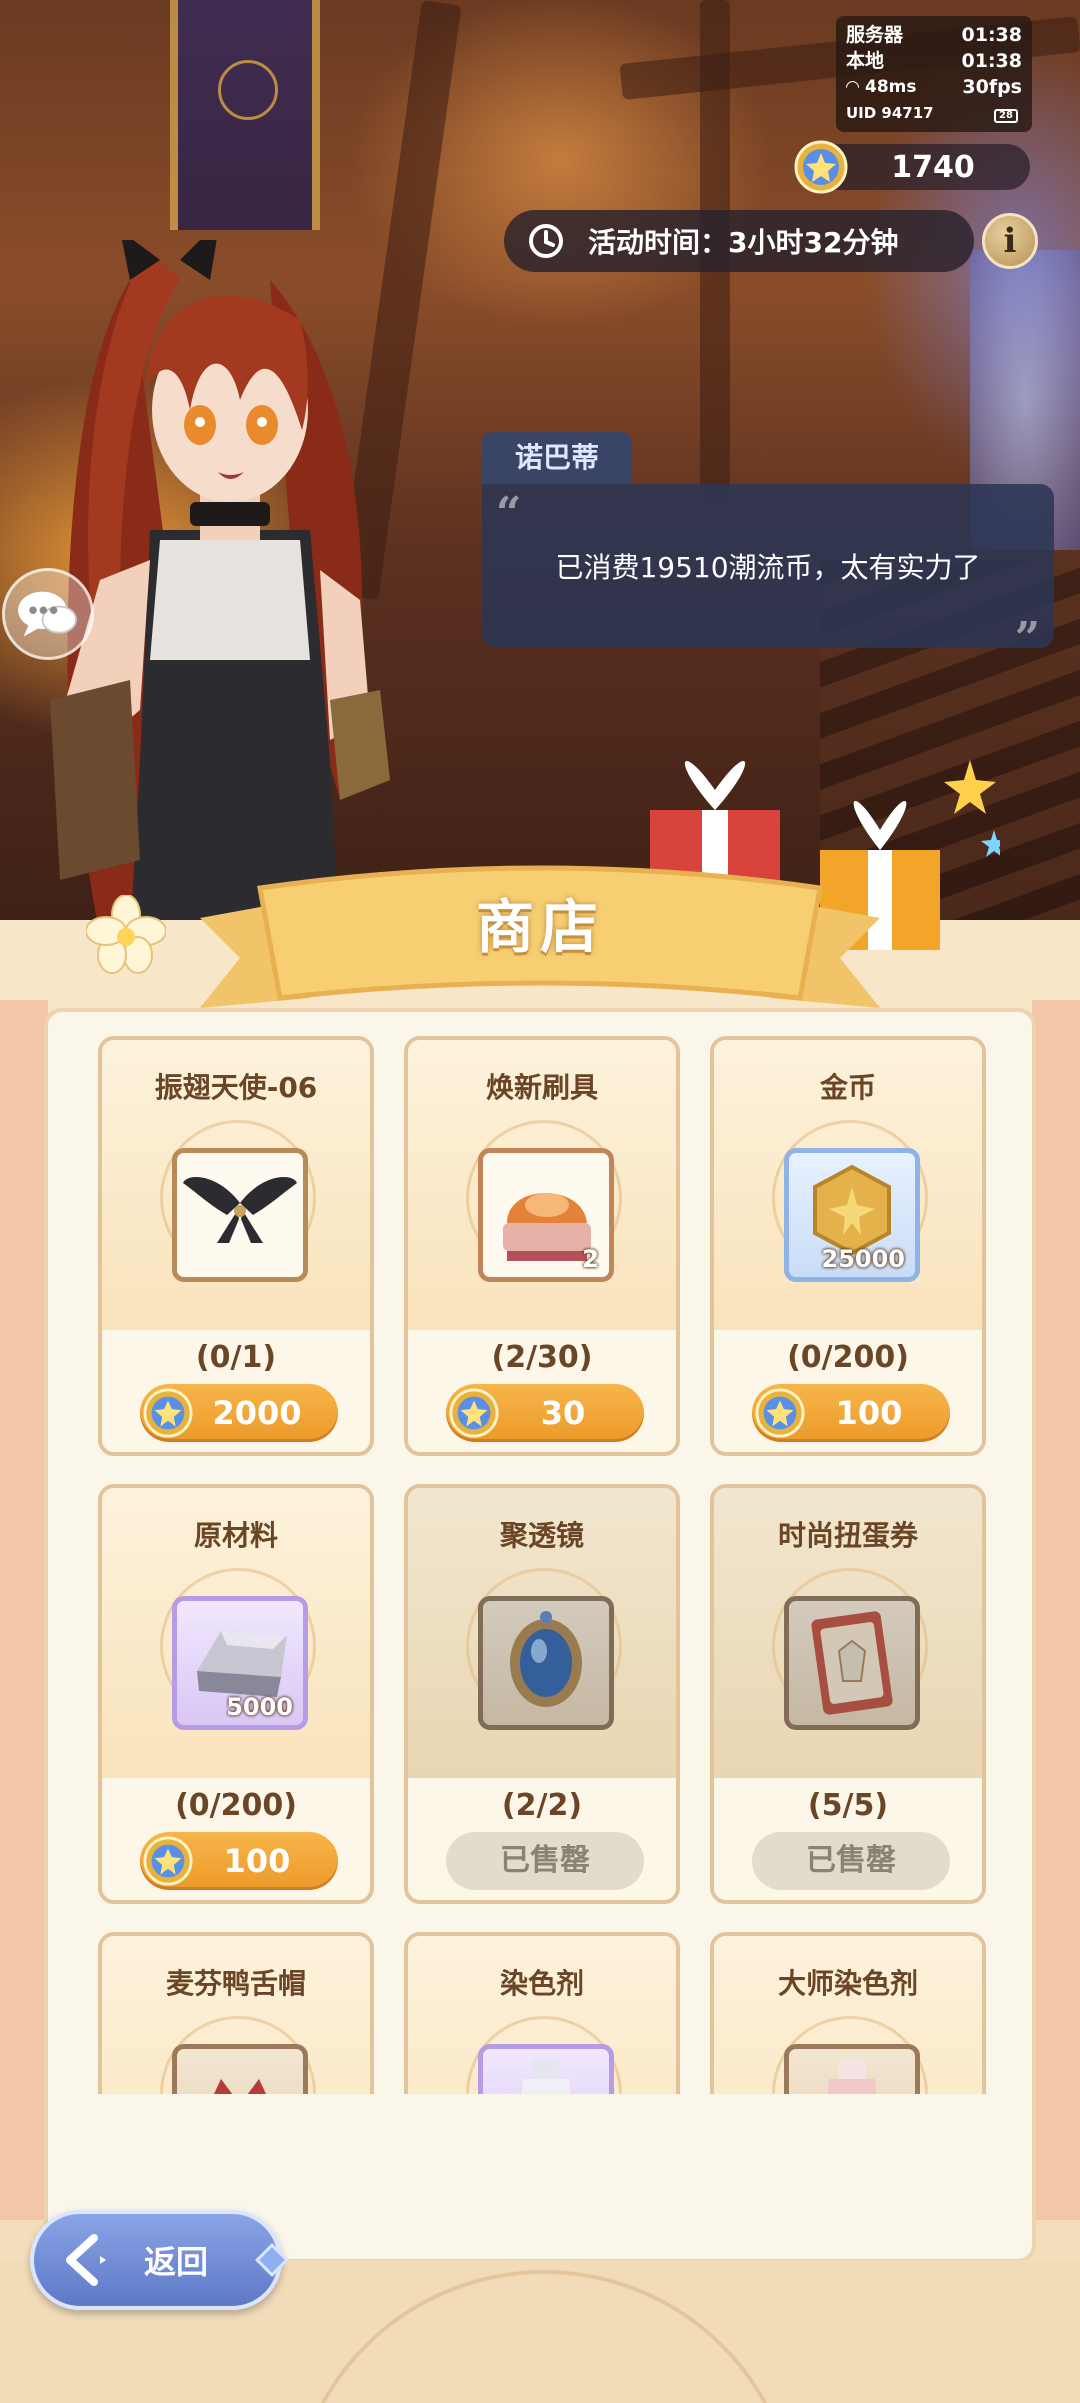  What do you see at coordinates (934, 74) in the screenshot?
I see `system-status-hud: 服务器 01:38 本地 01:38 ◠ 48ms 30fps UID 94717 28` at bounding box center [934, 74].